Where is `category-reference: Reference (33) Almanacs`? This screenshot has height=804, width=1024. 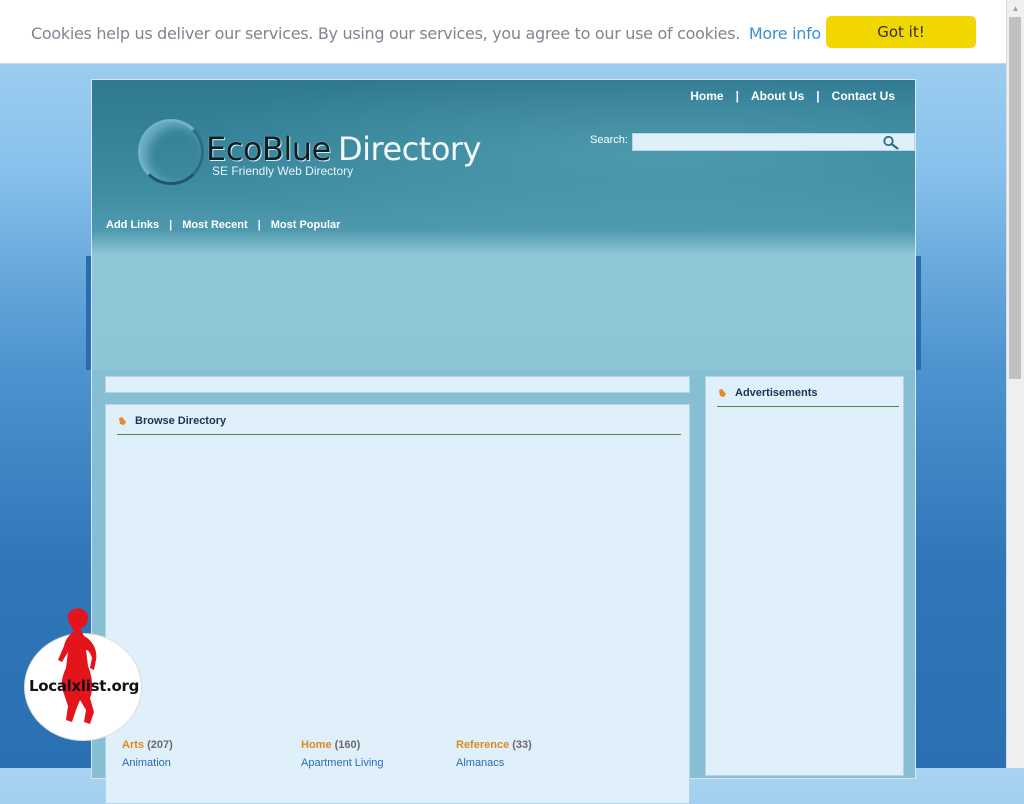 category-reference: Reference (33) Almanacs is located at coordinates (494, 754).